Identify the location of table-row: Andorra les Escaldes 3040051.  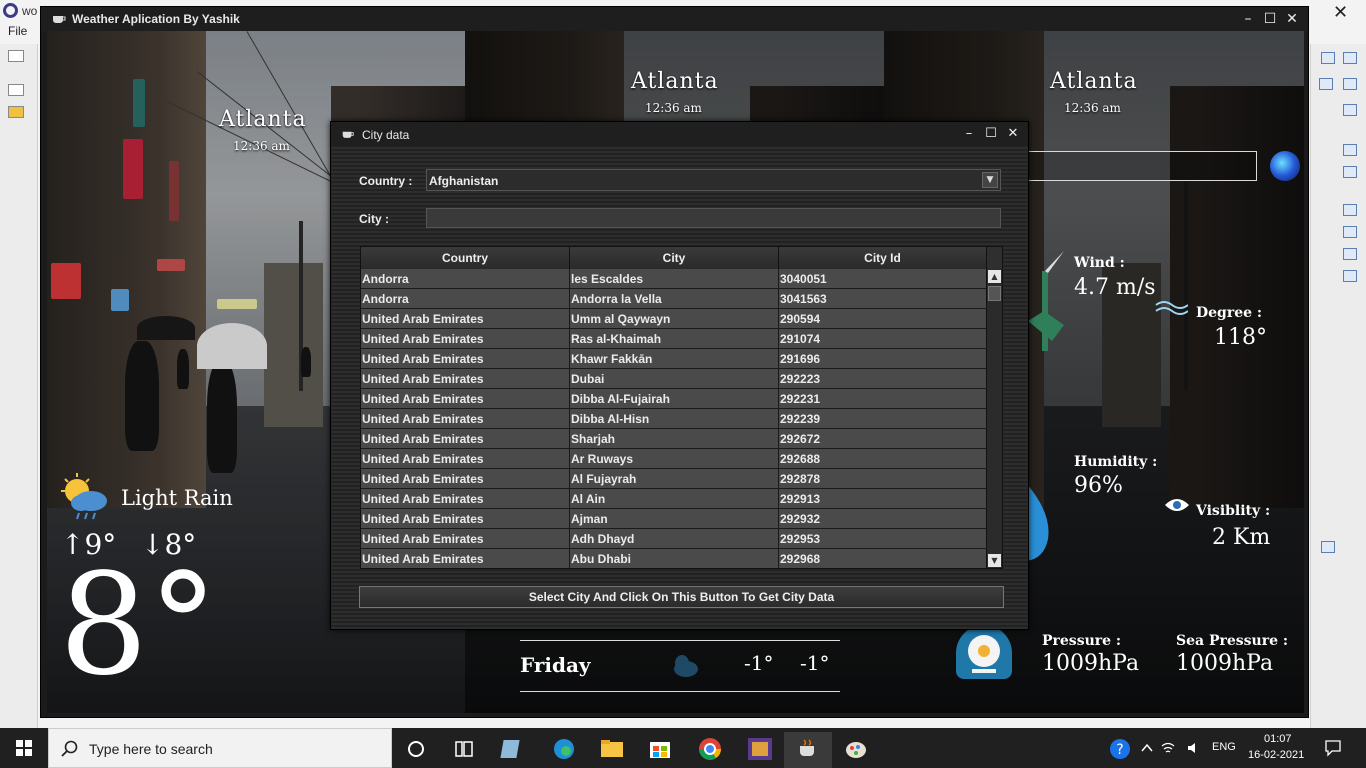
(674, 279).